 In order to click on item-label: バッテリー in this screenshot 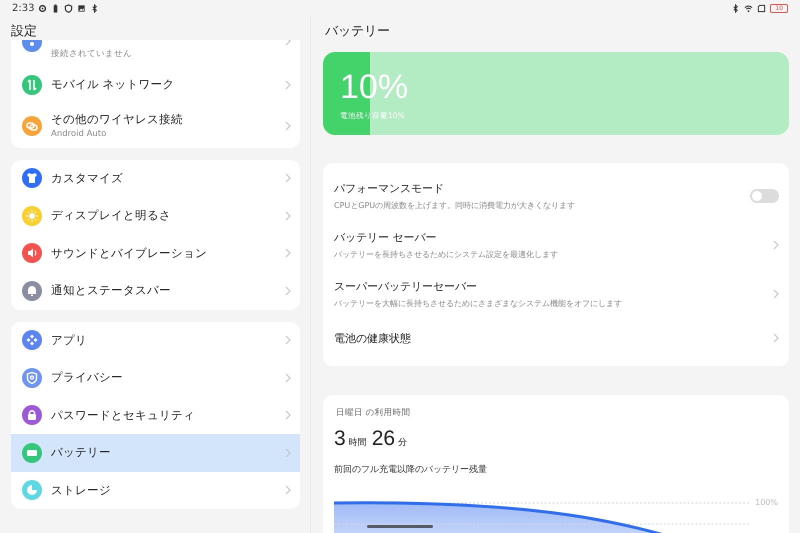, I will do `click(81, 452)`.